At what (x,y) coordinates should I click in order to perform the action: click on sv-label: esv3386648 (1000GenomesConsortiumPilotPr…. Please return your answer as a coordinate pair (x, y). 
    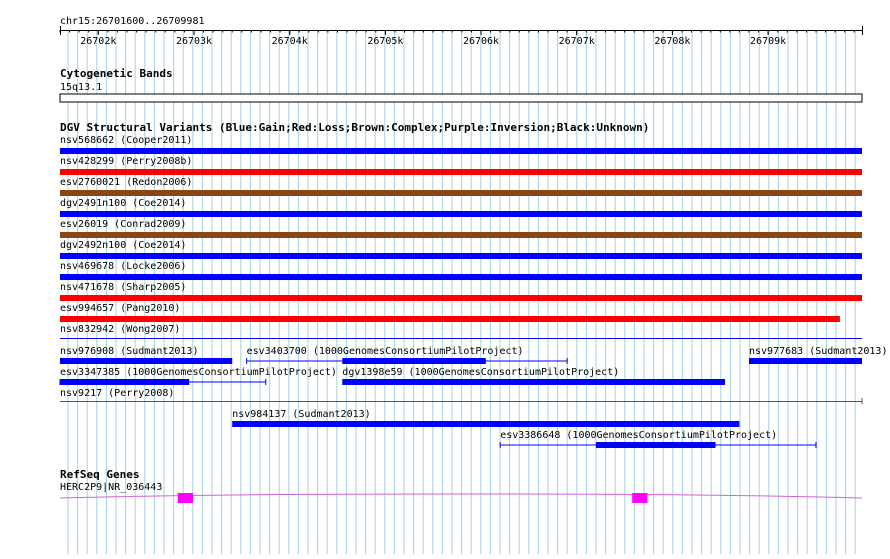
    Looking at the image, I should click on (638, 435).